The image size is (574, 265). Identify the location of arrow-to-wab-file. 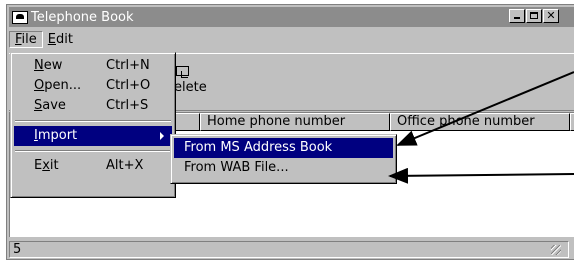
(481, 175).